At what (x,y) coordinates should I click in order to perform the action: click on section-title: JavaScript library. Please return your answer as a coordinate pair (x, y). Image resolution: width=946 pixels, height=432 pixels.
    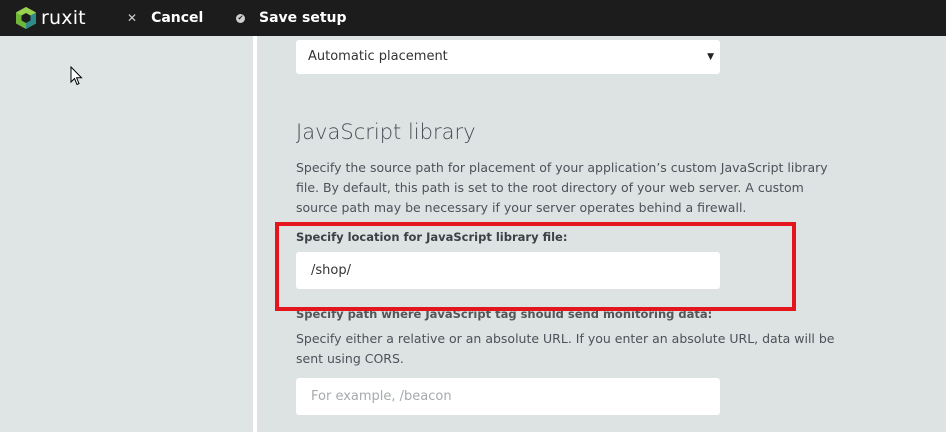
    Looking at the image, I should click on (386, 132).